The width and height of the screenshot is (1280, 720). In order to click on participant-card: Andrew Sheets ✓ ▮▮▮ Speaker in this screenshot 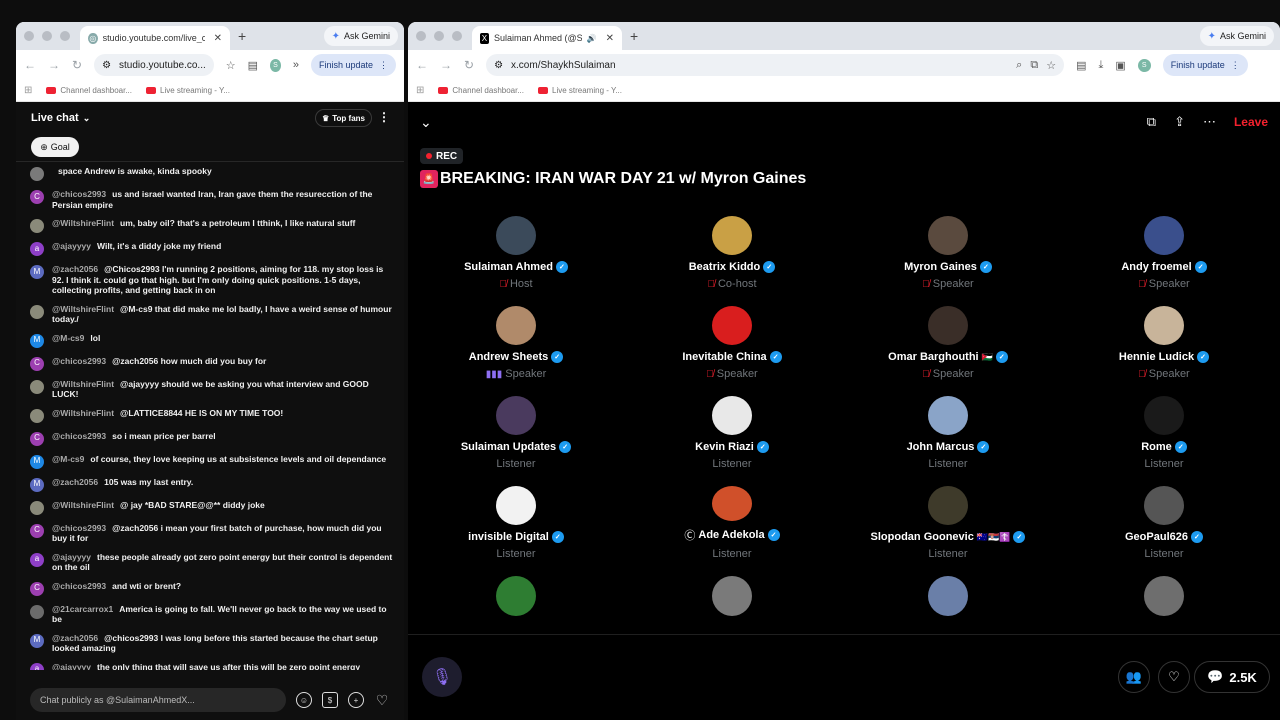, I will do `click(516, 343)`.